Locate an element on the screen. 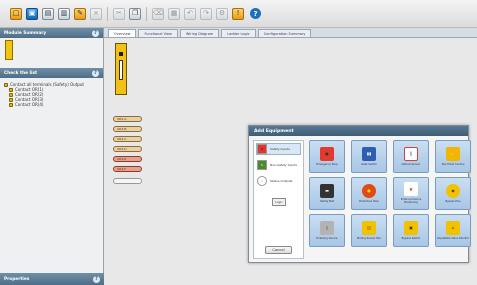 The image size is (477, 285). tree-item: Contact OR(4) is located at coordinates (53, 104).